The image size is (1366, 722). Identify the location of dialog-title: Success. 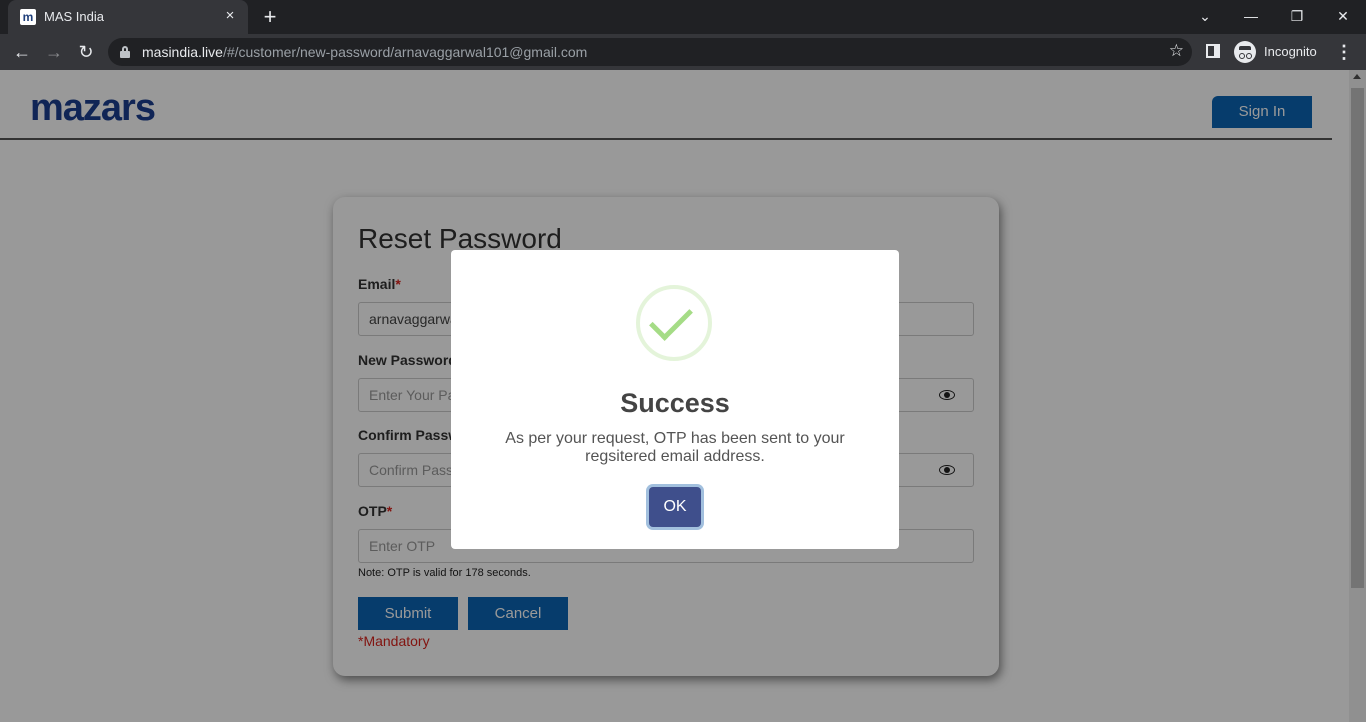
(675, 403).